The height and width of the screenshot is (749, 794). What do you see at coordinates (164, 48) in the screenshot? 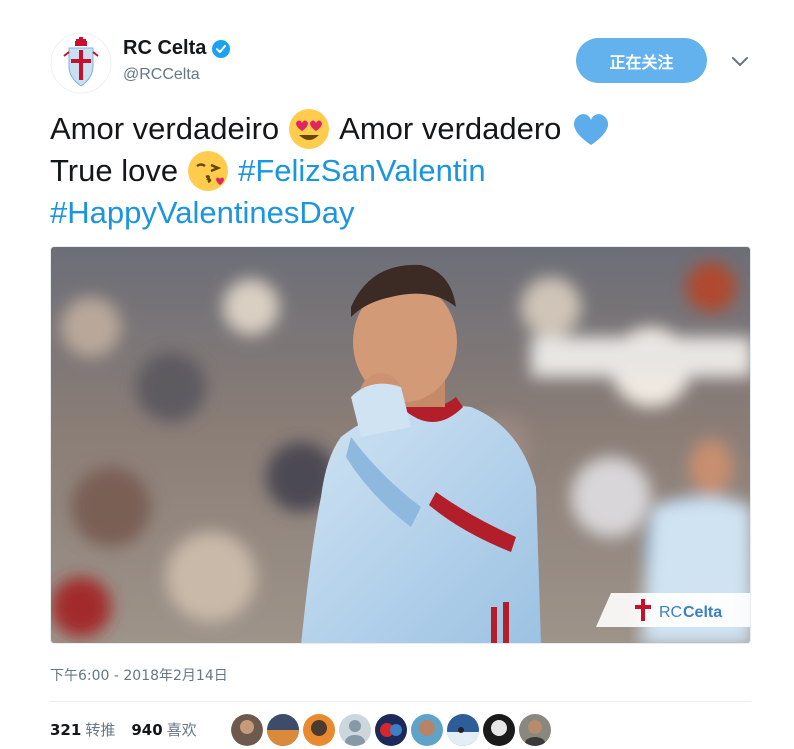
I see `account-name: RC Celta` at bounding box center [164, 48].